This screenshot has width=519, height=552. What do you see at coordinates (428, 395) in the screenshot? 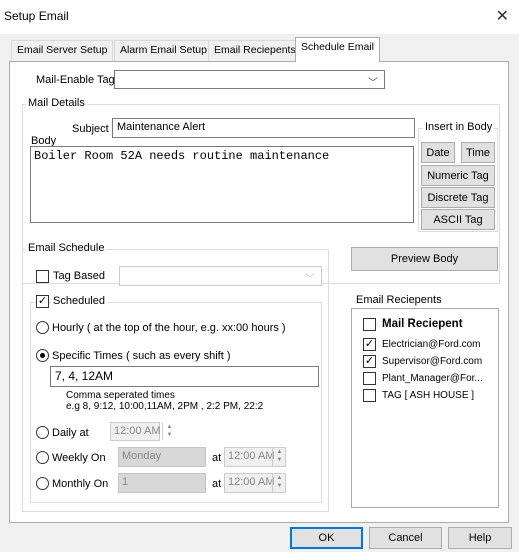
I see `recipient-label: TAG [ ASH HOUSE ]` at bounding box center [428, 395].